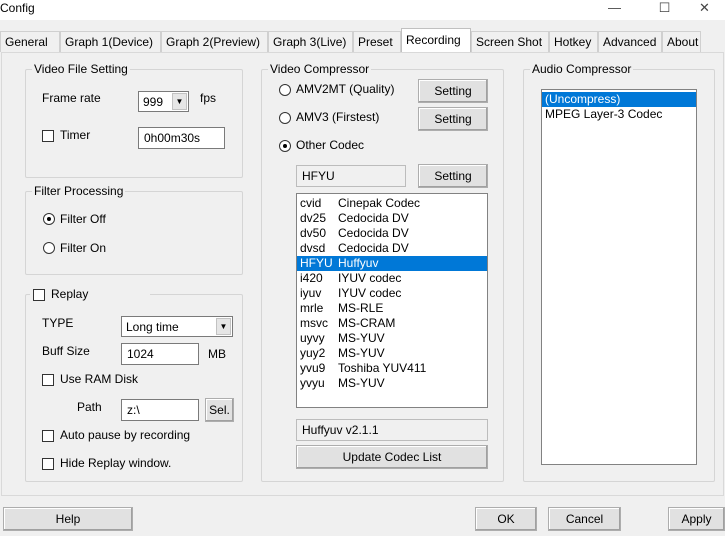 The height and width of the screenshot is (536, 725). What do you see at coordinates (316, 263) in the screenshot?
I see `codec-code: HFYU` at bounding box center [316, 263].